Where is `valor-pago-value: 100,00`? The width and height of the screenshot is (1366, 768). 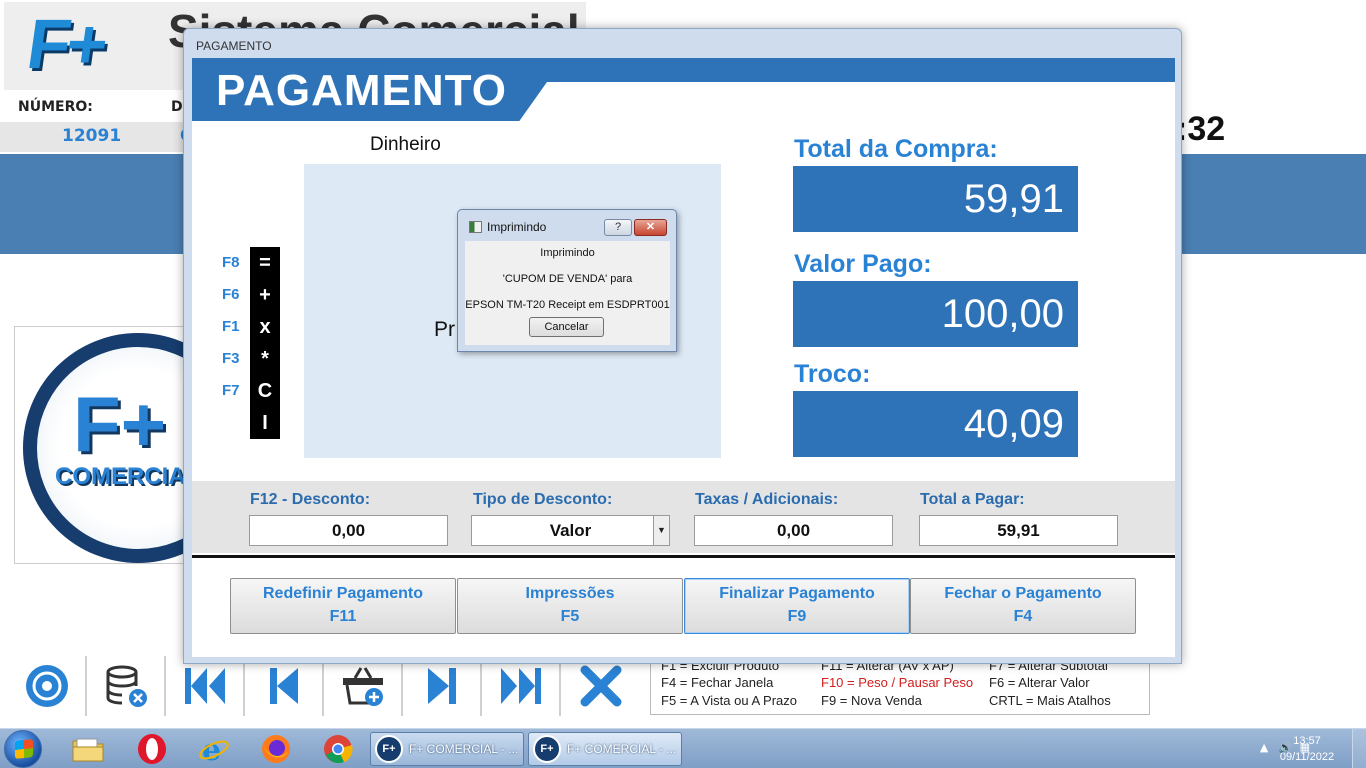 valor-pago-value: 100,00 is located at coordinates (935, 314).